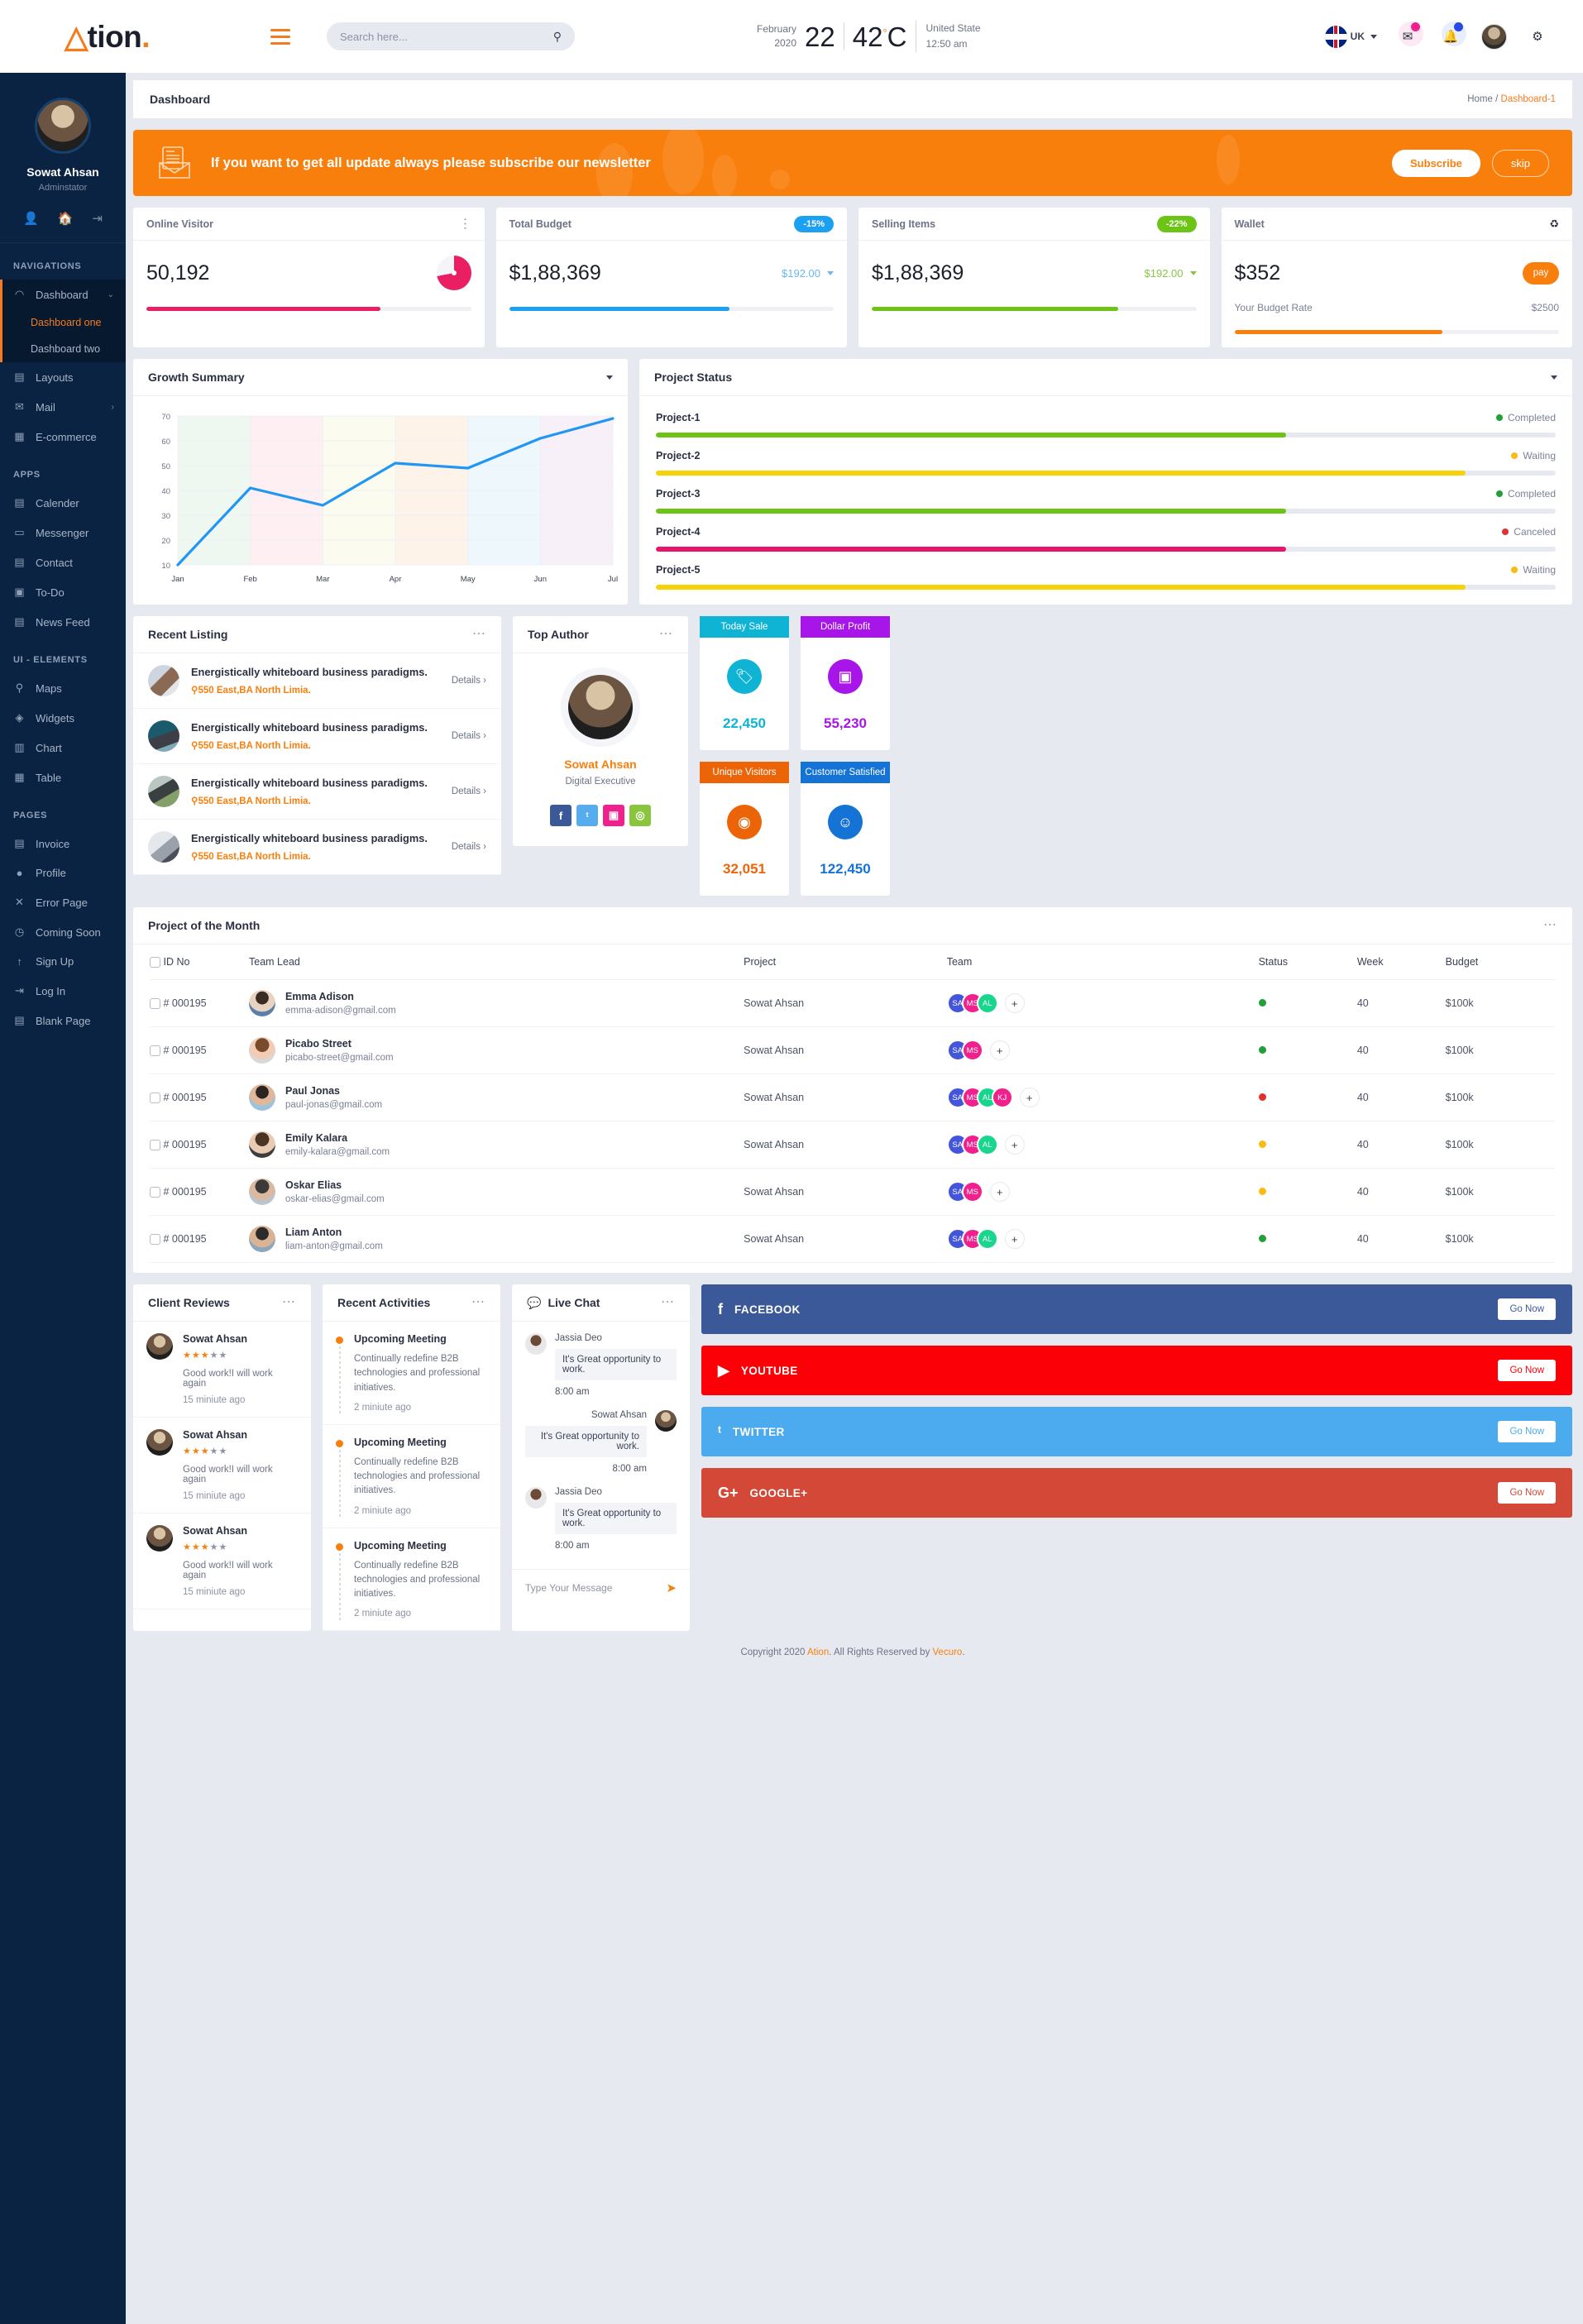 The height and width of the screenshot is (2324, 1583). I want to click on sidebar-item-profile: ● Profile, so click(63, 872).